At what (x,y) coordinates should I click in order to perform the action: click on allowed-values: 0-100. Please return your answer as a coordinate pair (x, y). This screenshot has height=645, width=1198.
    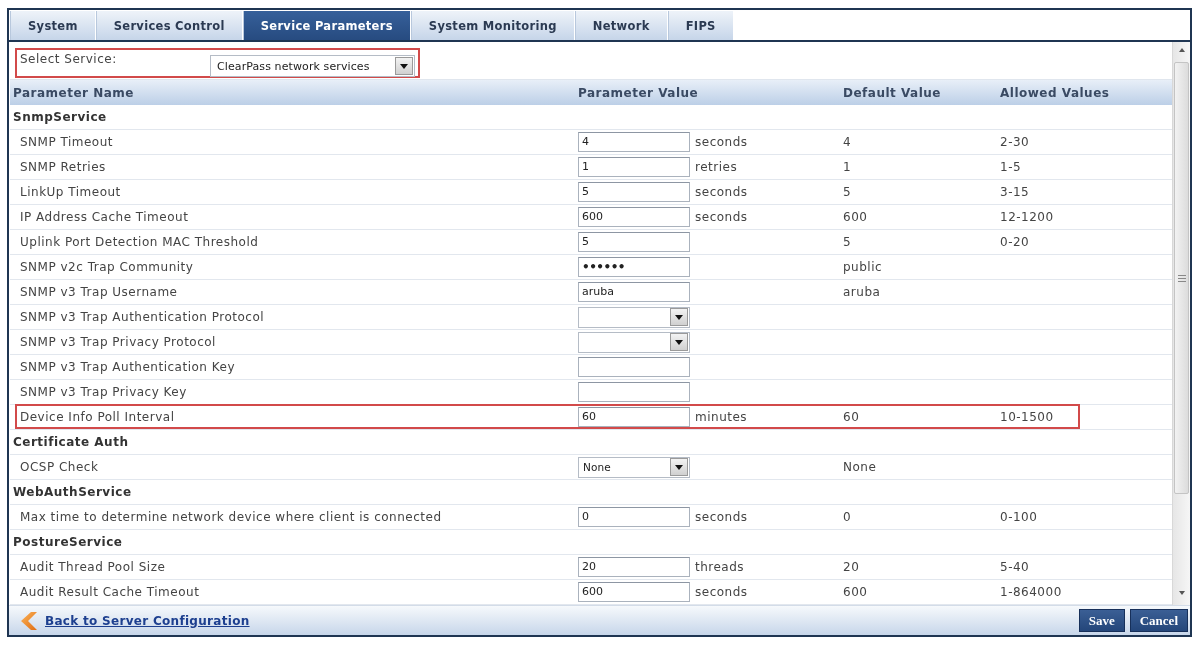
    Looking at the image, I should click on (1019, 517).